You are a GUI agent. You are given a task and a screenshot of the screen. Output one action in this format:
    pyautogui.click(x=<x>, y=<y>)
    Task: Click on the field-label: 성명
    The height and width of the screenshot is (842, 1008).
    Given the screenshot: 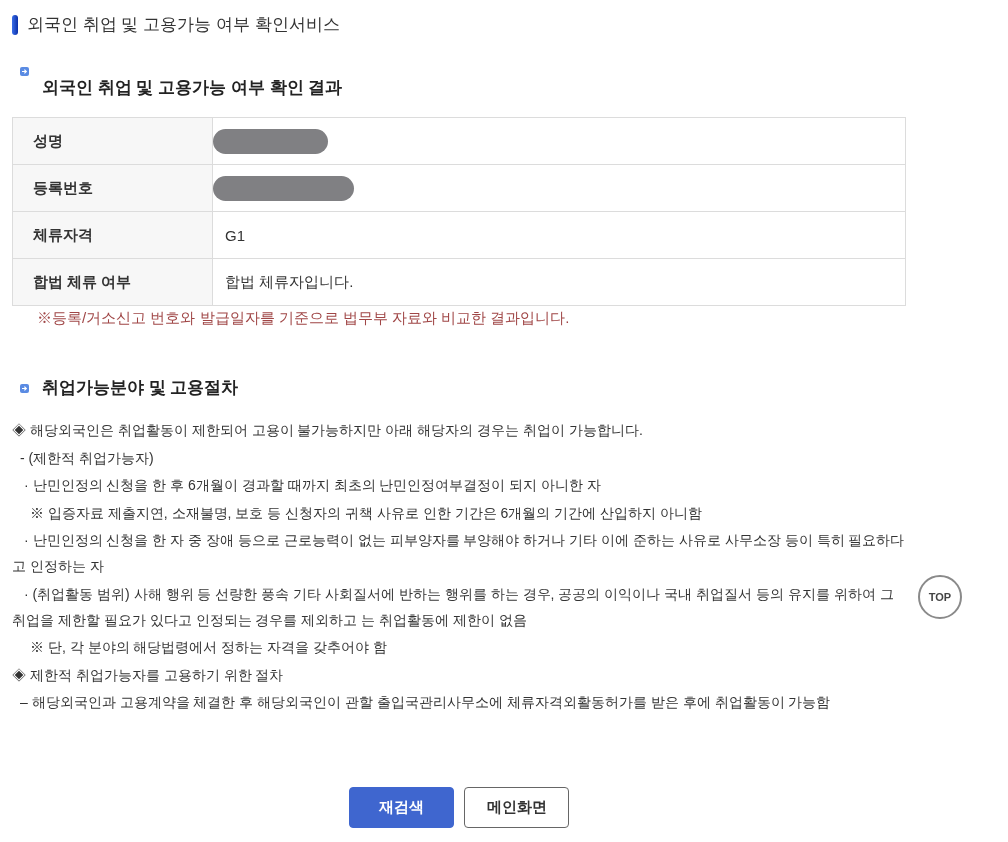 What is the action you would take?
    pyautogui.click(x=112, y=141)
    